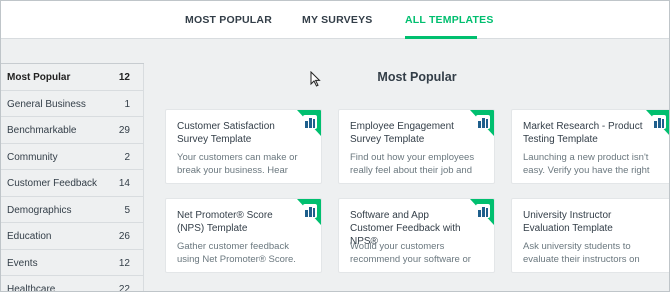 The image size is (670, 292). I want to click on sidebar-item-count: 29, so click(124, 130).